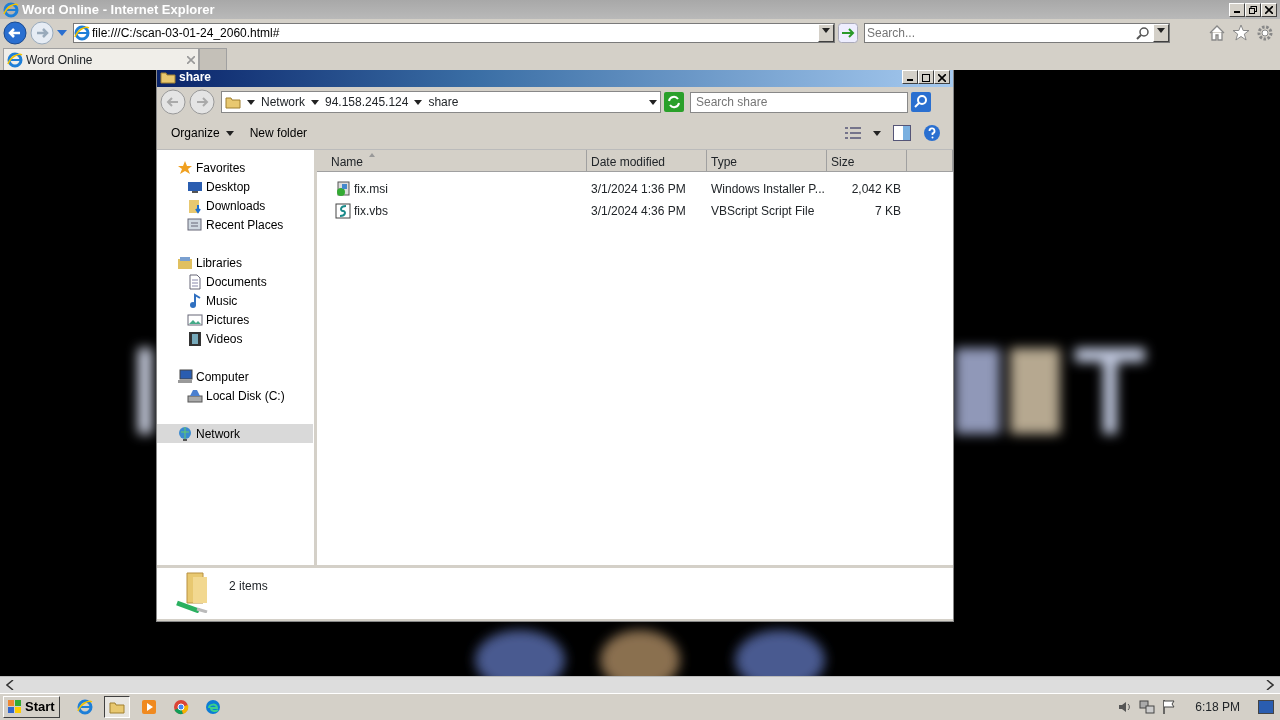  I want to click on forward-button, so click(202, 102).